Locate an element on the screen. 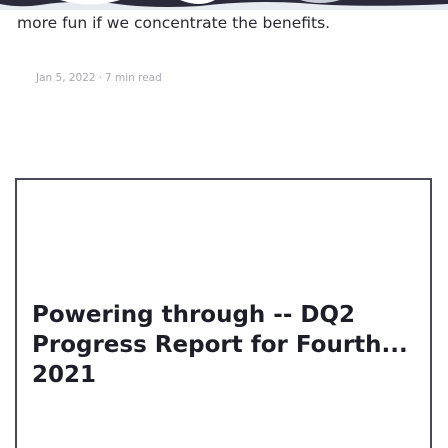  previous-post-cover-image is located at coordinates (224, 5).